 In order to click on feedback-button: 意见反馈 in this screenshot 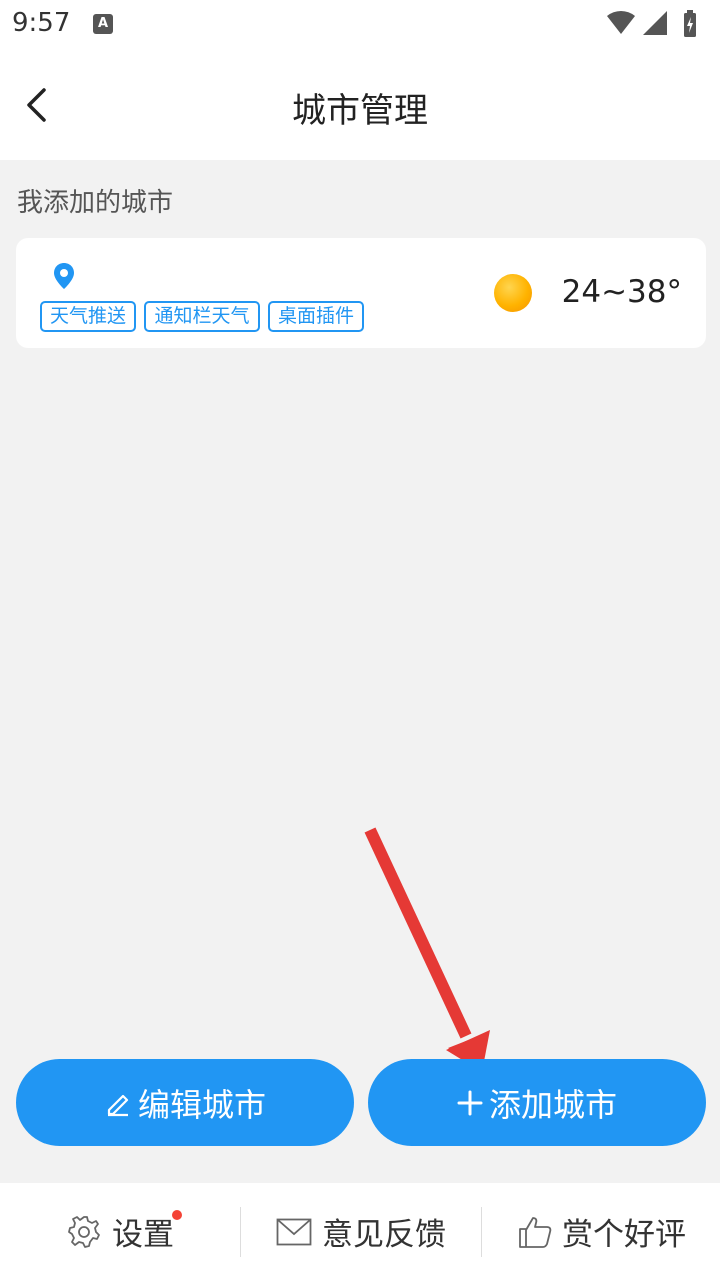, I will do `click(361, 1231)`.